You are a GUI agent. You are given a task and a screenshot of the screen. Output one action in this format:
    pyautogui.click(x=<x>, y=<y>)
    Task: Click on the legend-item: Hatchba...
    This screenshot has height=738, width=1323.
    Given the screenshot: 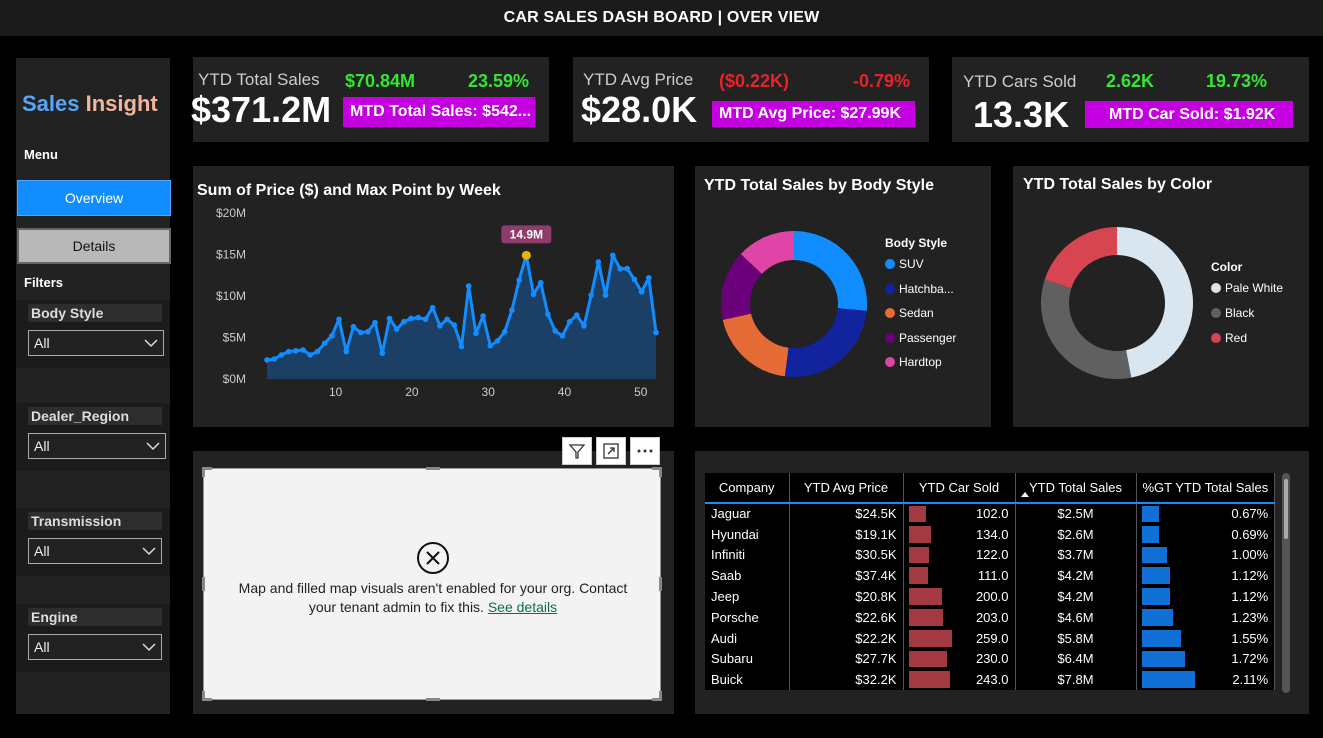 What is the action you would take?
    pyautogui.click(x=919, y=289)
    